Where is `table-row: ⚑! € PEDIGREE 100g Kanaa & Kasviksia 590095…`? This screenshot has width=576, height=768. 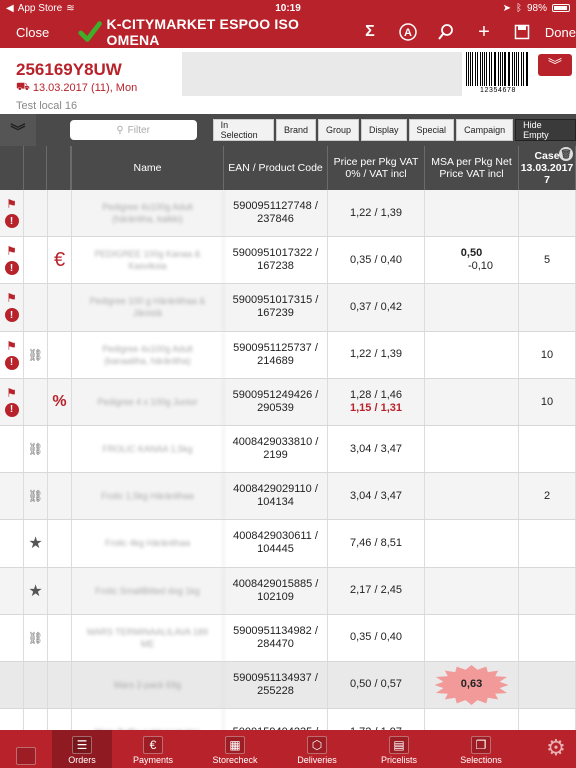
table-row: ⚑! € PEDIGREE 100g Kanaa & Kasviksia 590095… is located at coordinates (288, 261).